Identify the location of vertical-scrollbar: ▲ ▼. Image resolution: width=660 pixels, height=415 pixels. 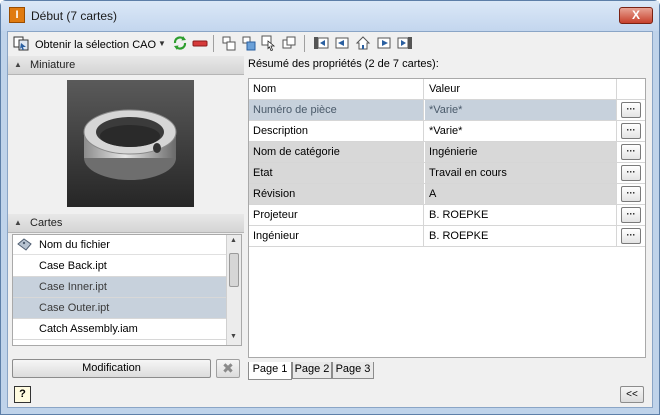
(233, 290).